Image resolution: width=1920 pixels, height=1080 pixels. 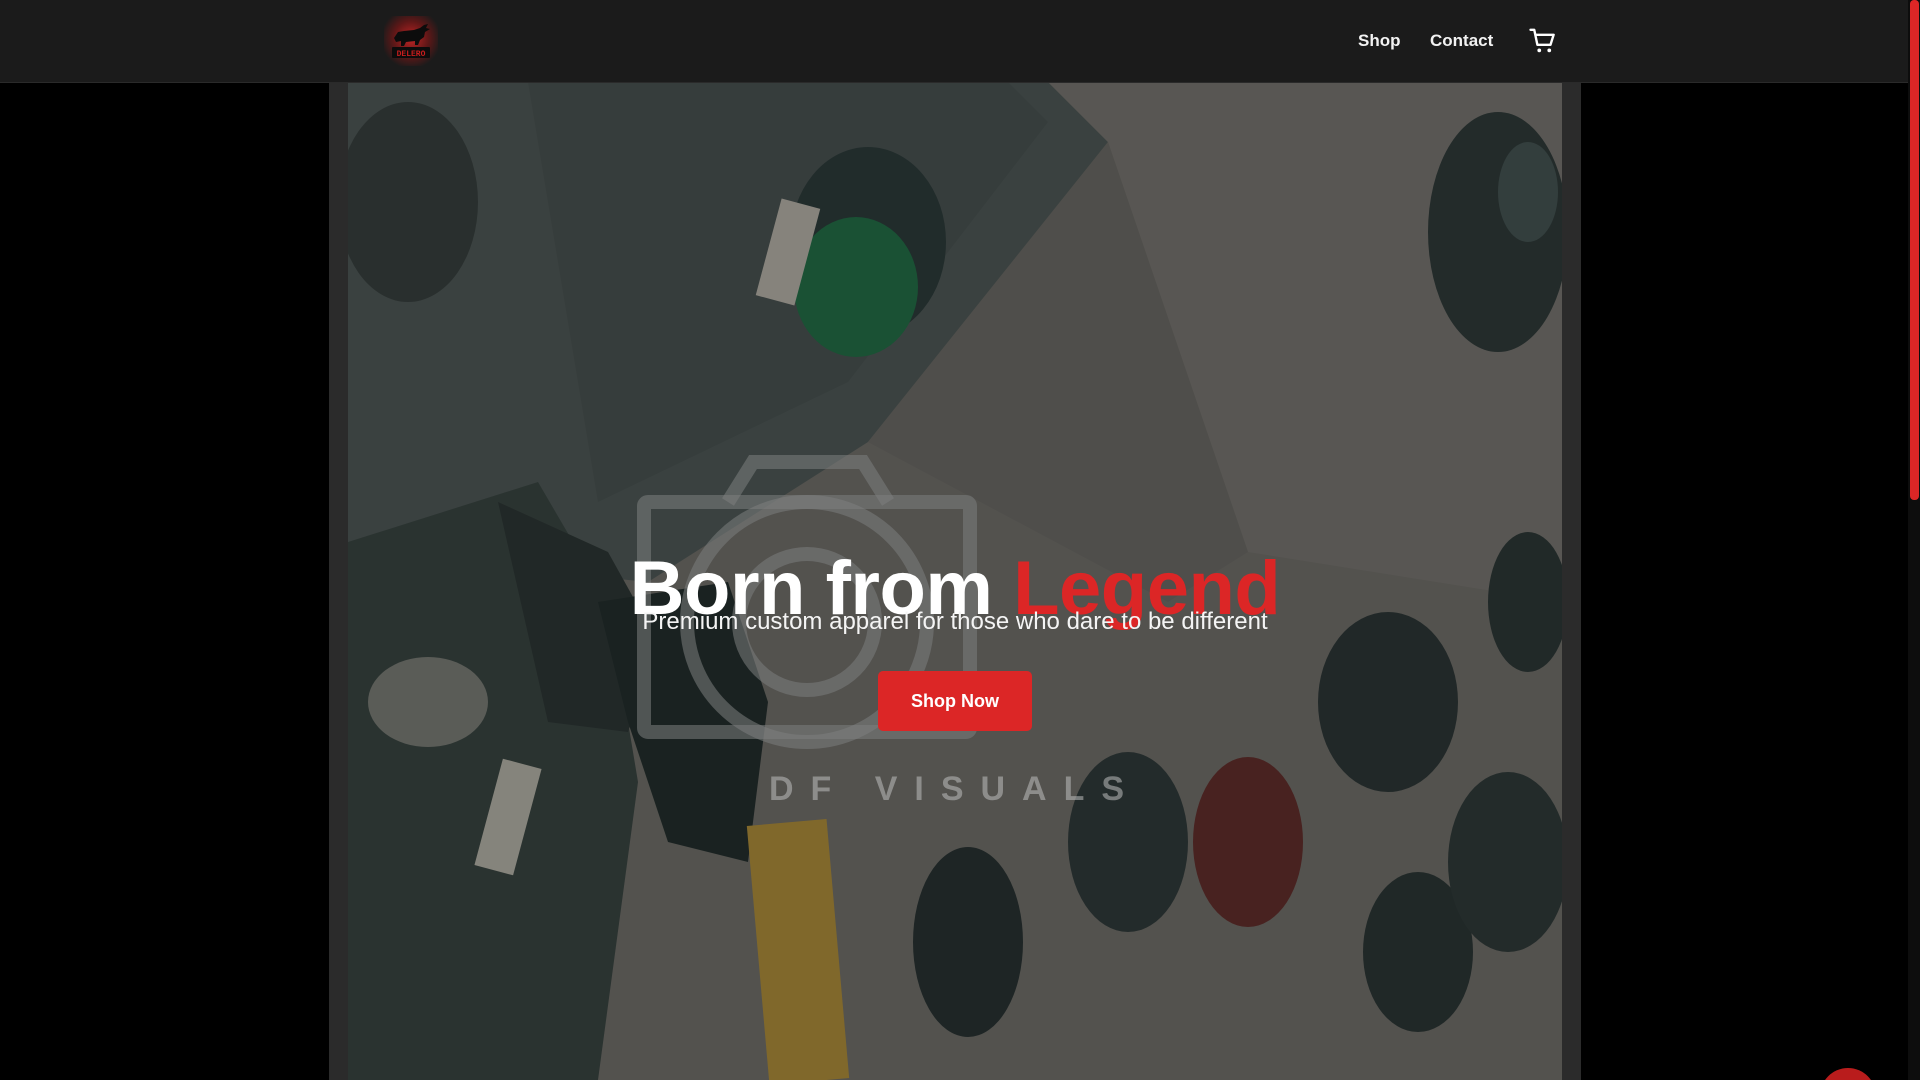 What do you see at coordinates (1848, 1074) in the screenshot?
I see `chat-widget-button` at bounding box center [1848, 1074].